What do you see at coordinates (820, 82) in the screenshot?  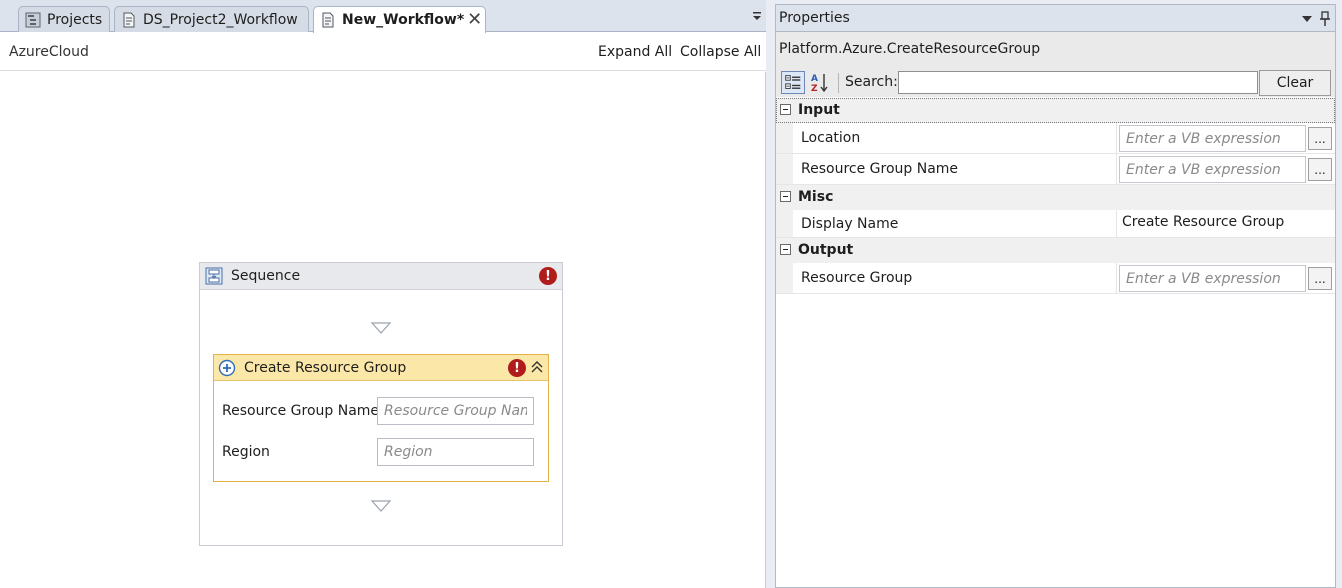 I see `sort-alphabetical-icon: A Z` at bounding box center [820, 82].